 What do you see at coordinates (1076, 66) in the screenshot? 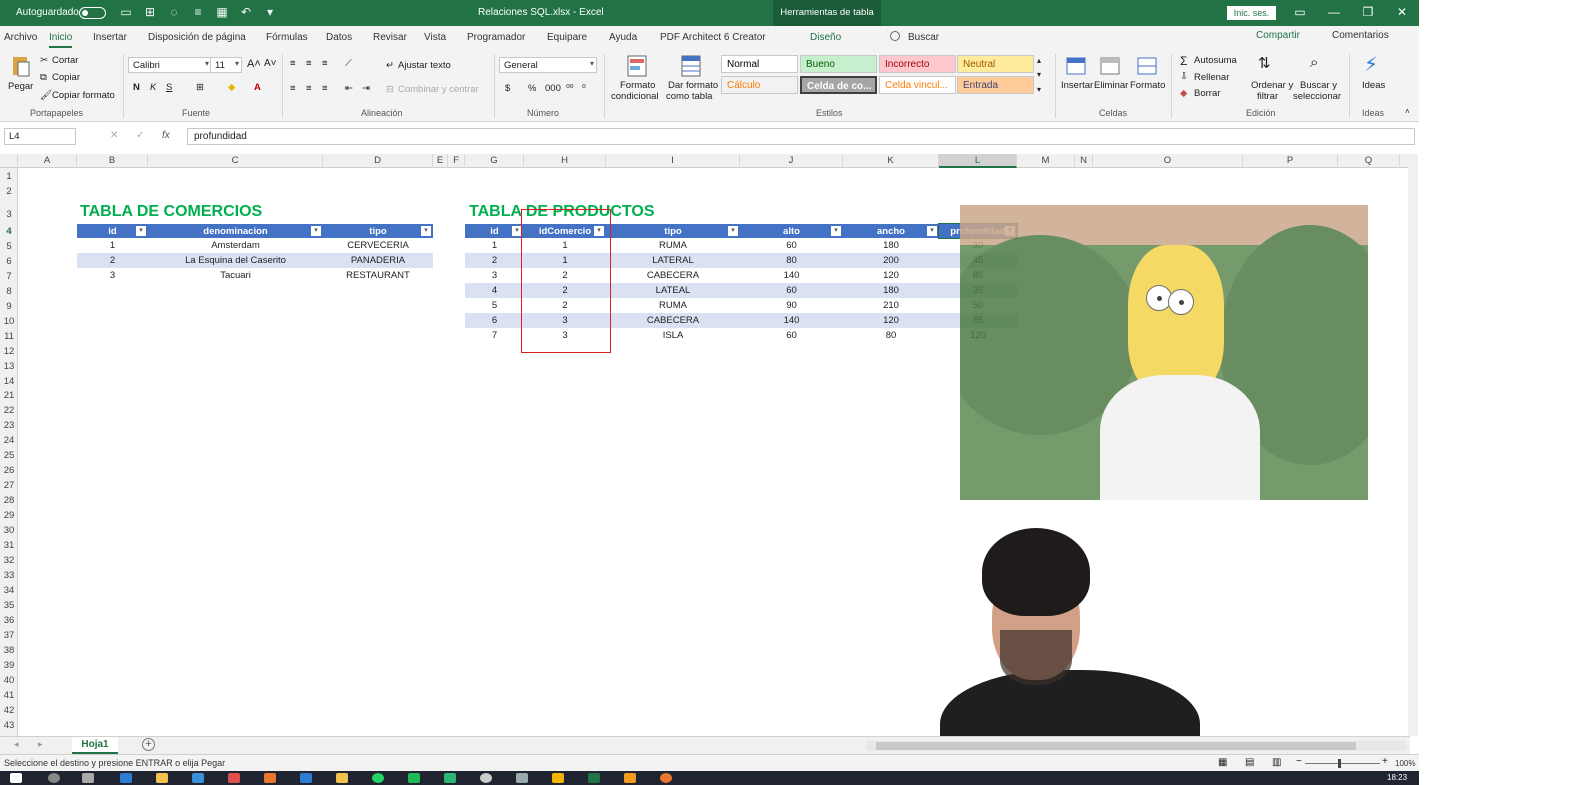
I see `insert-cells-icon` at bounding box center [1076, 66].